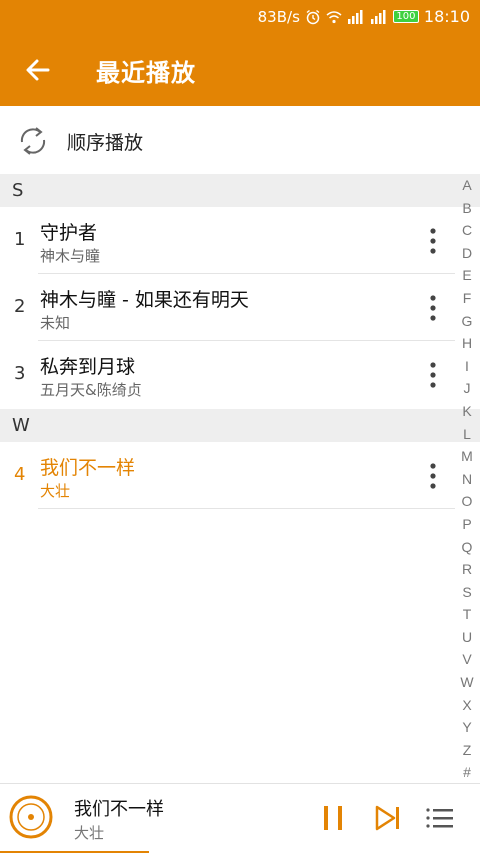  Describe the element at coordinates (89, 833) in the screenshot. I see `player-artist: 大壮` at that location.